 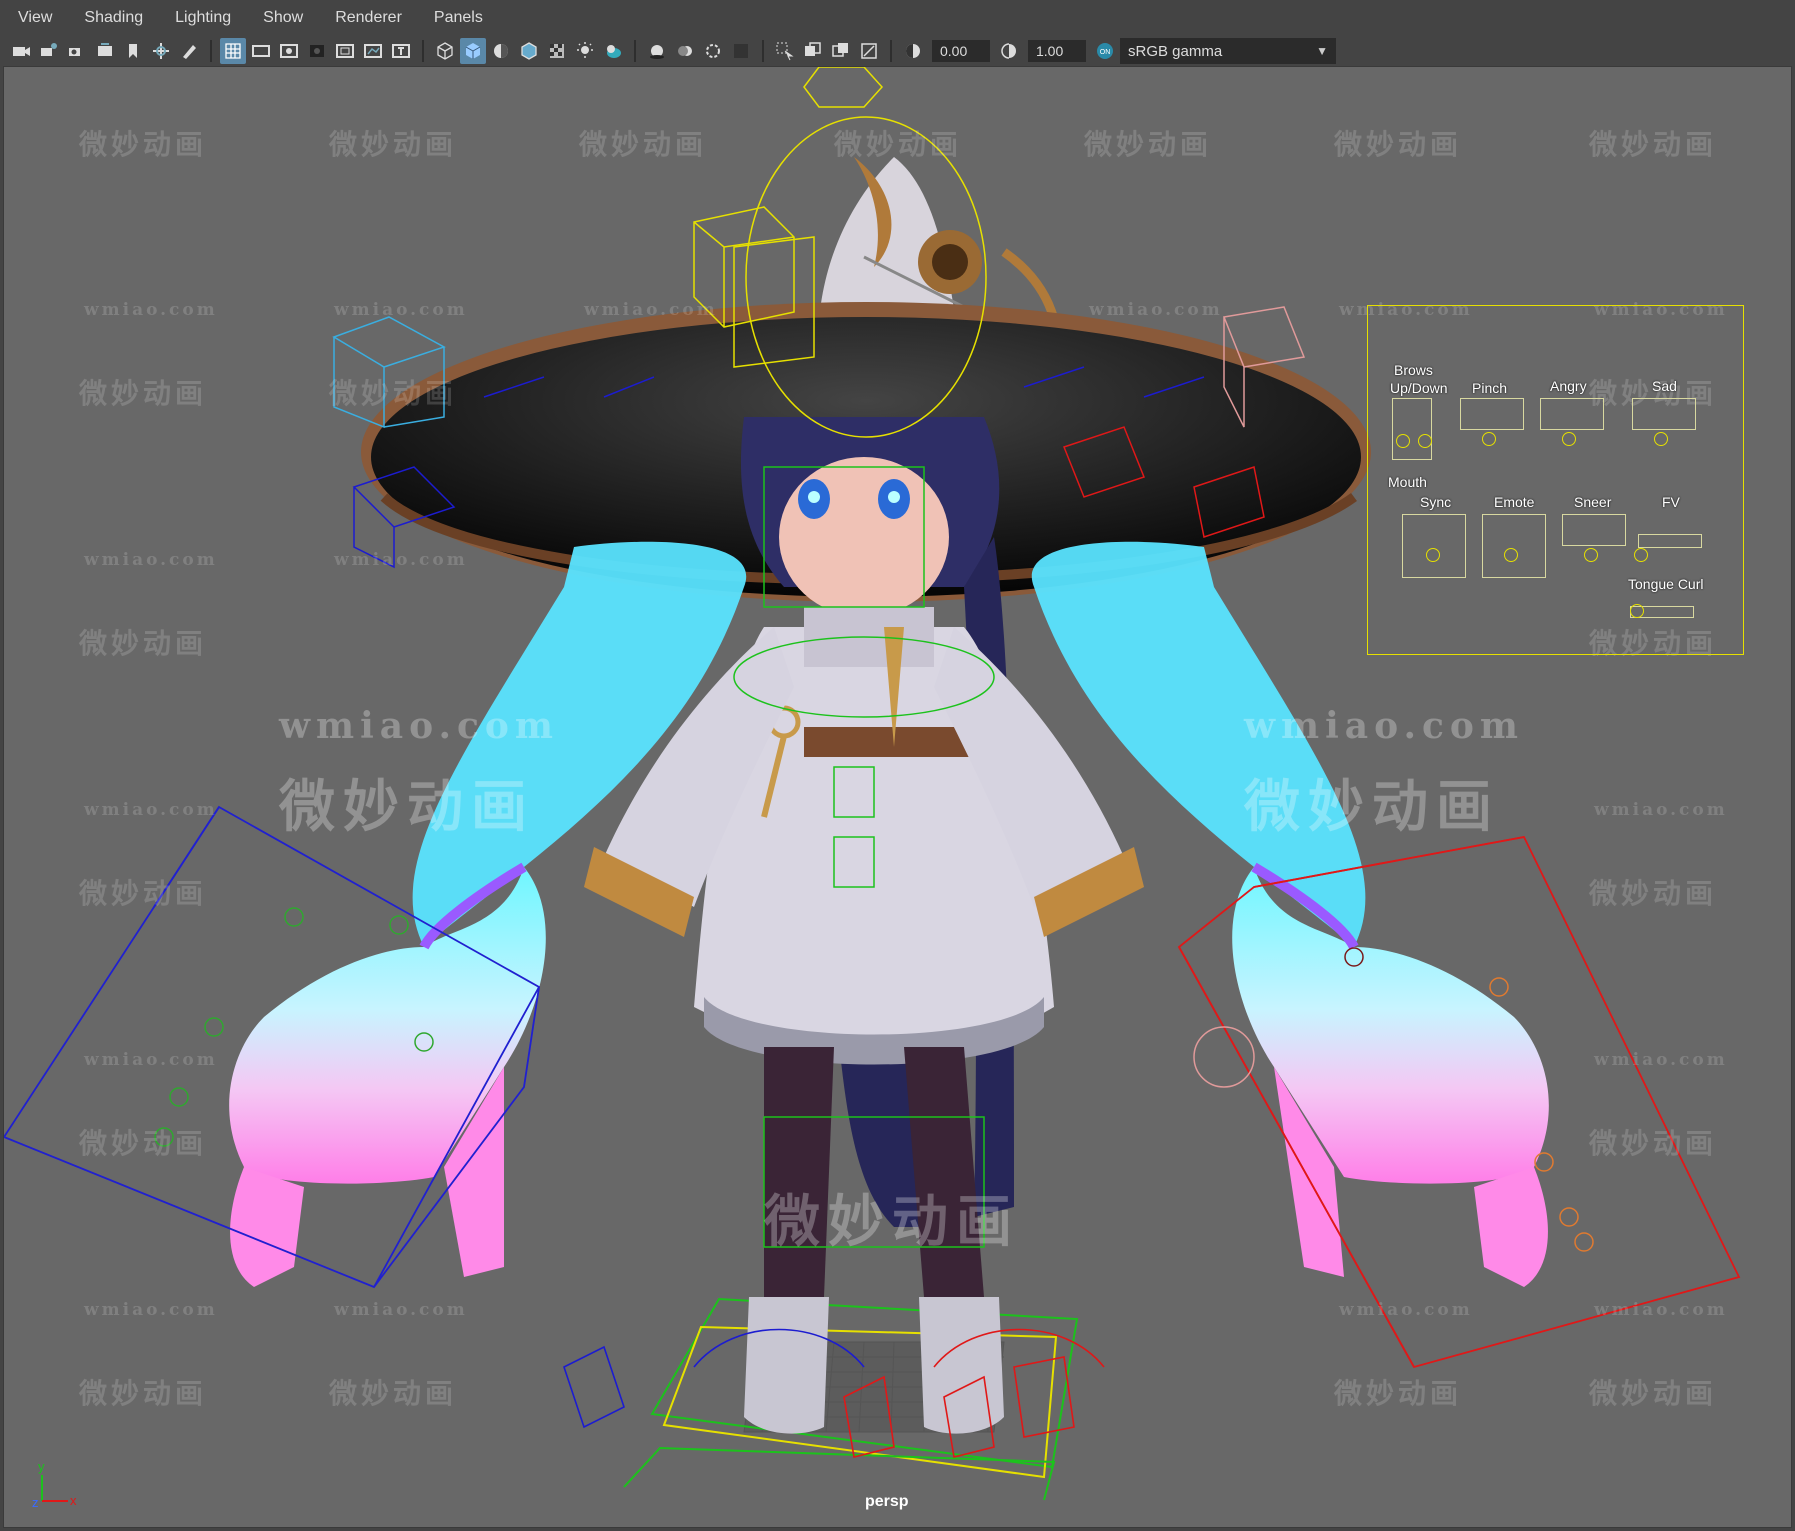 What do you see at coordinates (1661, 439) in the screenshot?
I see `sad-control` at bounding box center [1661, 439].